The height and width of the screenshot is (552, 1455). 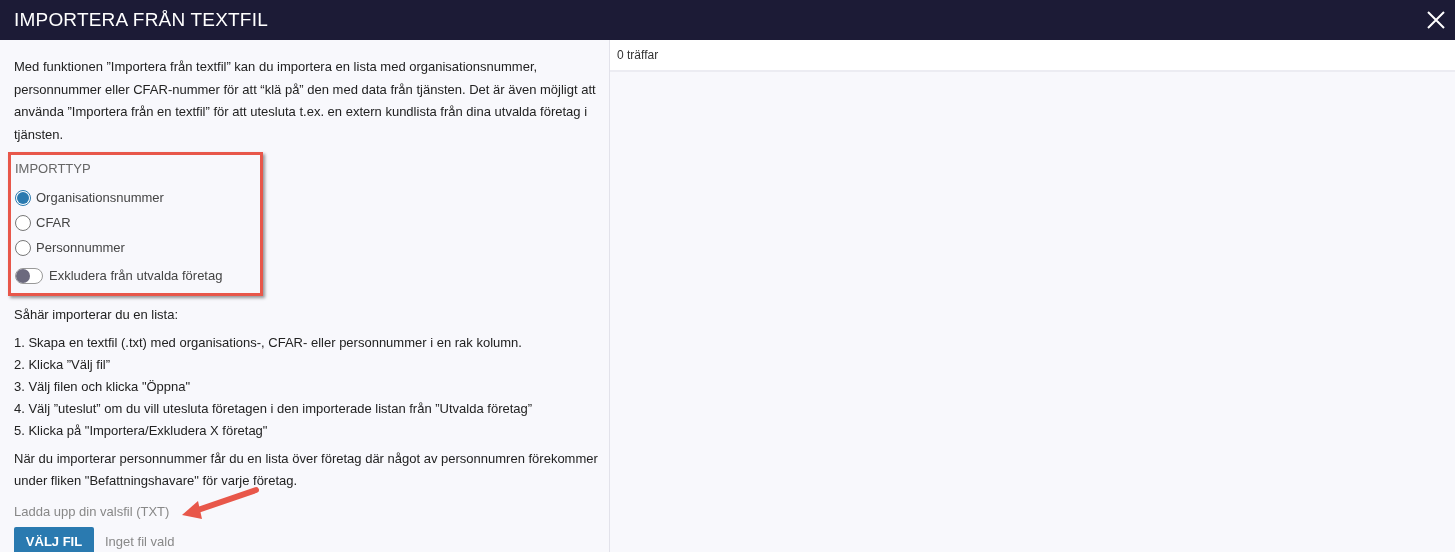 I want to click on results-count: 0 träffar, so click(x=638, y=55).